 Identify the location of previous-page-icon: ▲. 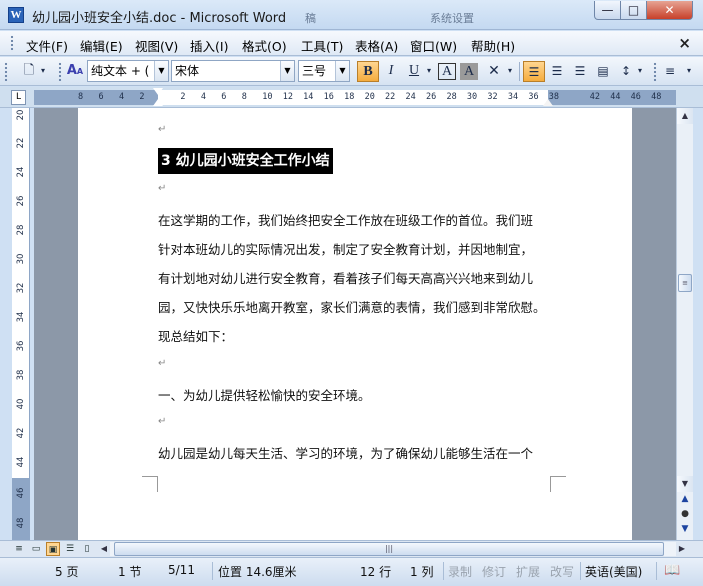
(685, 499).